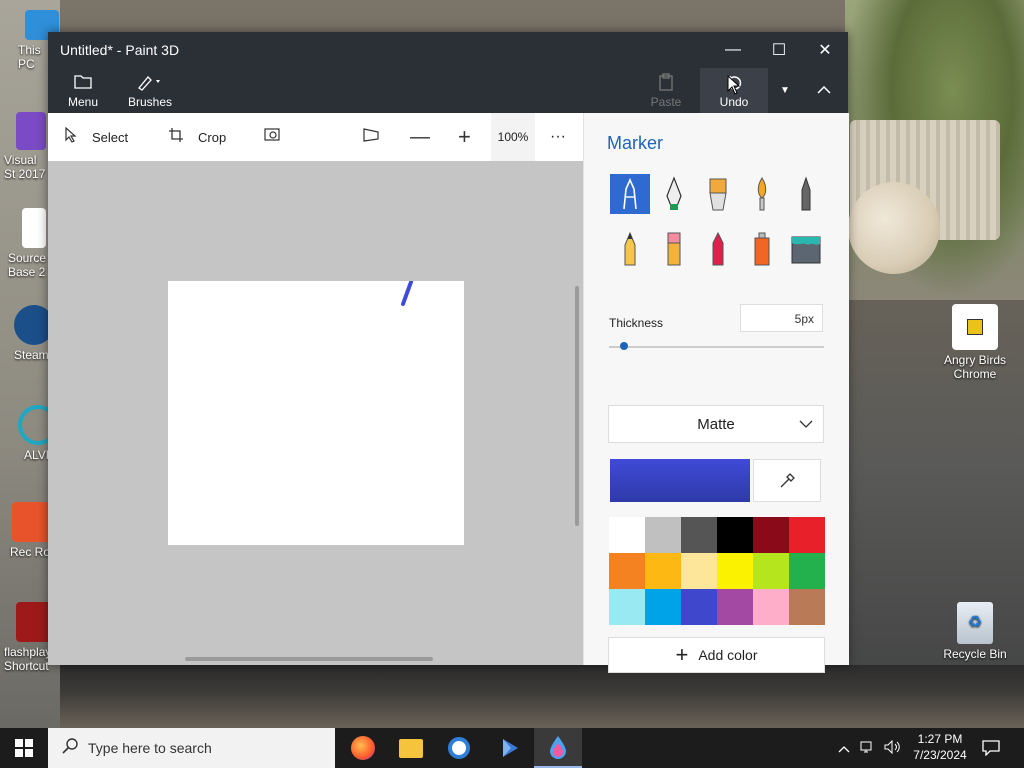 This screenshot has height=768, width=1024. Describe the element at coordinates (315, 137) in the screenshot. I see `canvas-toolbar: Select Crop — + 100% ···` at that location.